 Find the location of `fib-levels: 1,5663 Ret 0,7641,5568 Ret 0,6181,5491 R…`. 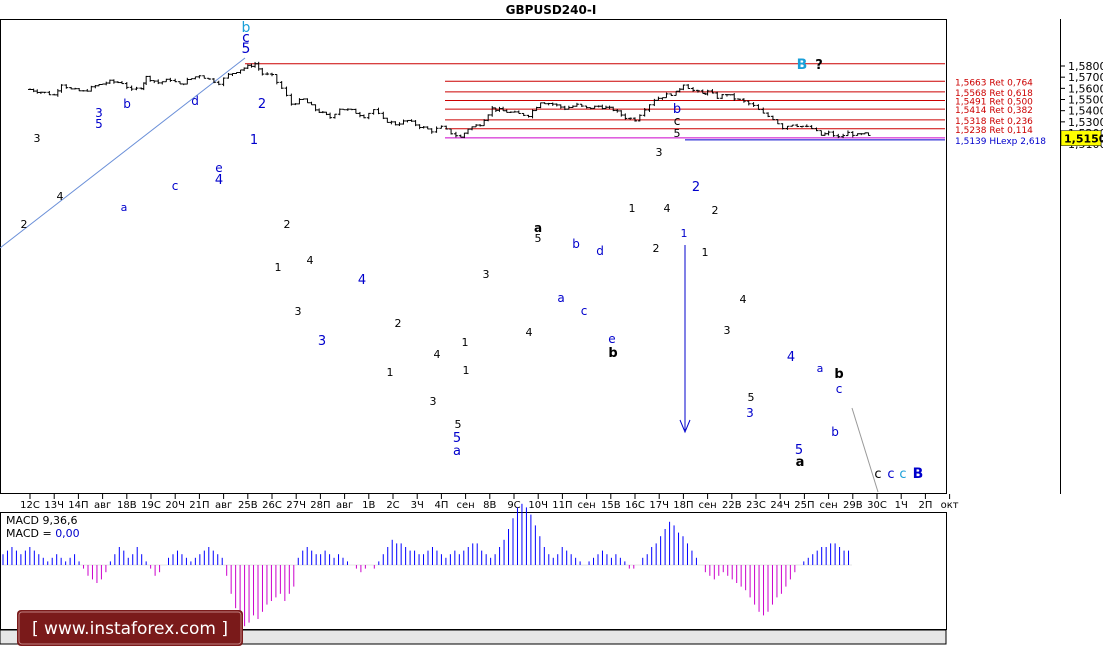

fib-levels: 1,5663 Ret 0,7641,5568 Ret 0,6181,5491 R… is located at coordinates (645, 105).